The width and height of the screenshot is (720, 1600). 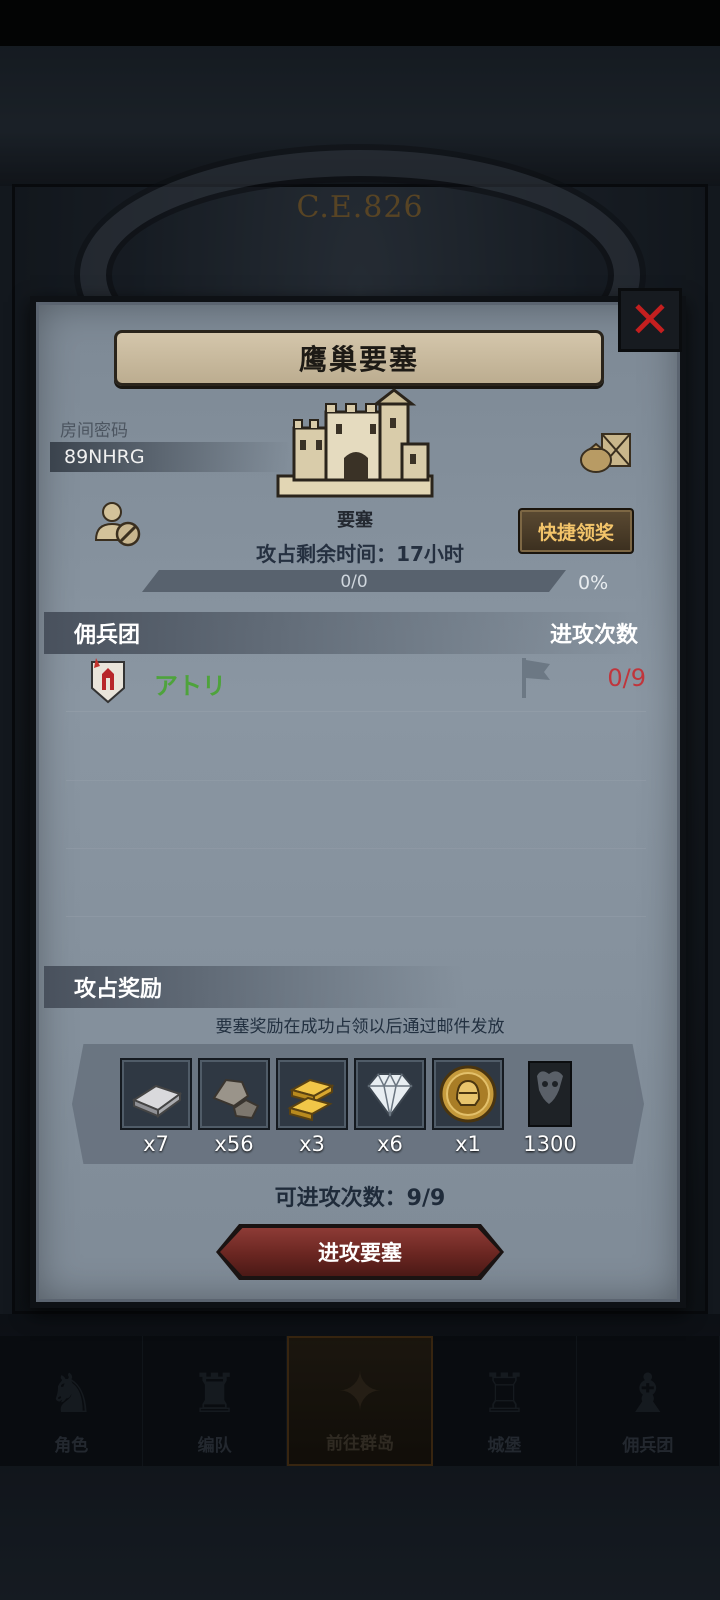 What do you see at coordinates (360, 554) in the screenshot?
I see `time-left: 攻占剩余时间：17小时` at bounding box center [360, 554].